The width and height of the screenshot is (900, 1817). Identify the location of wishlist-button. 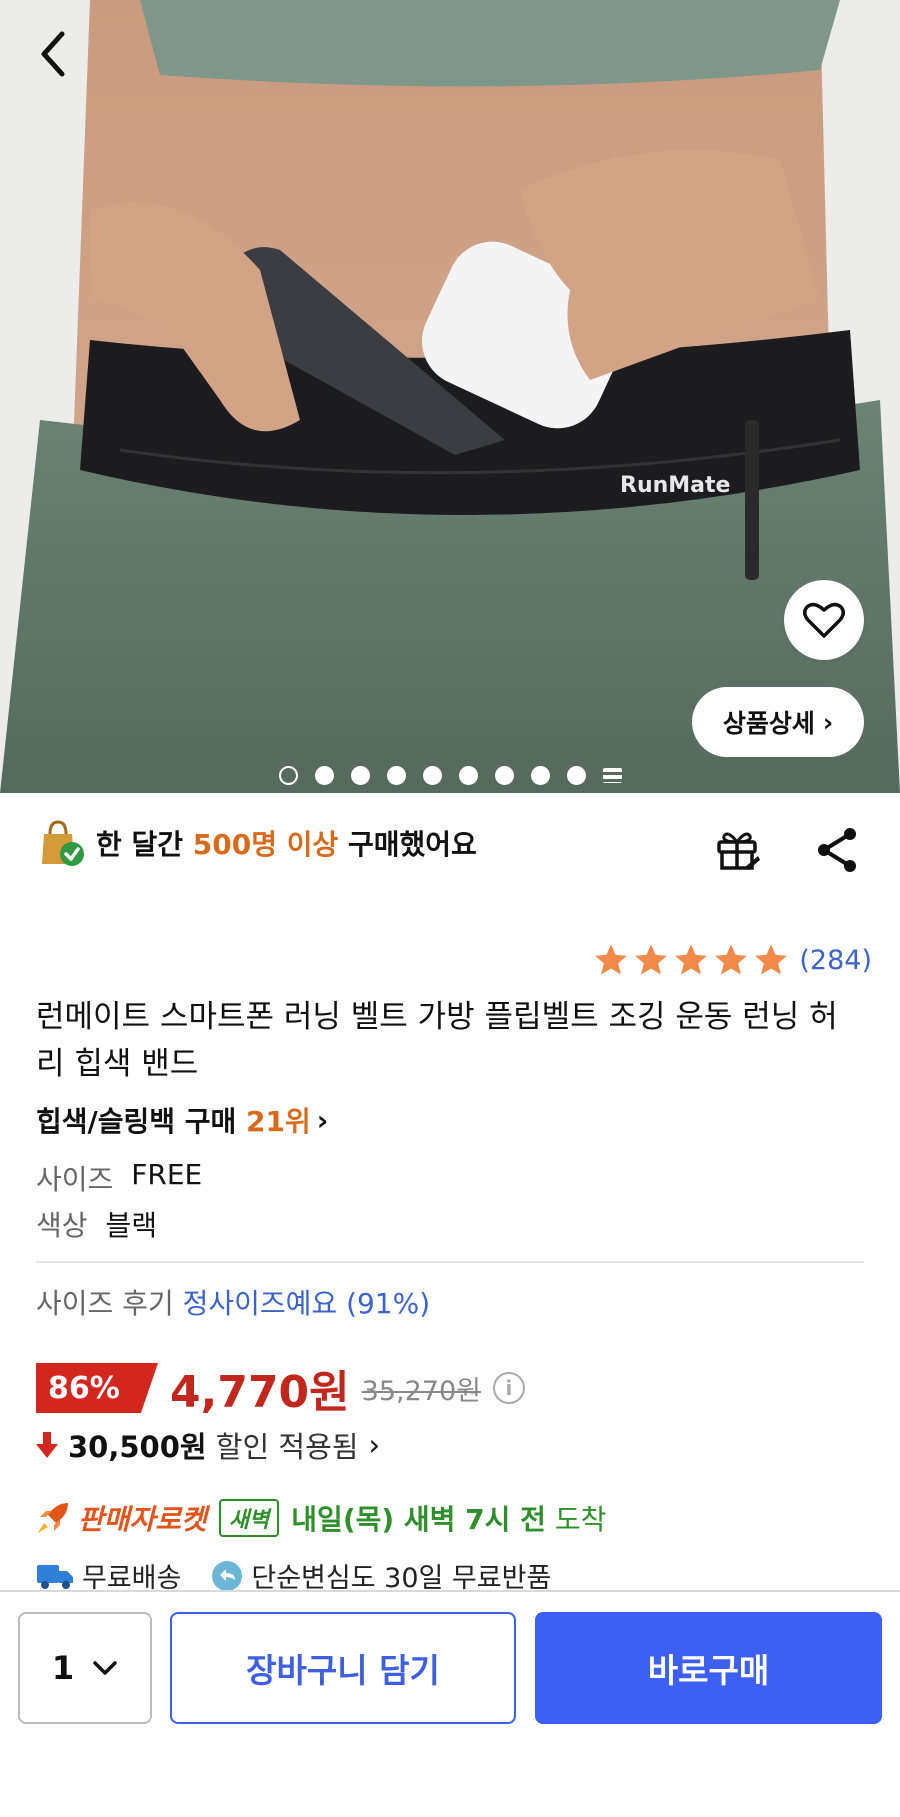
(824, 620).